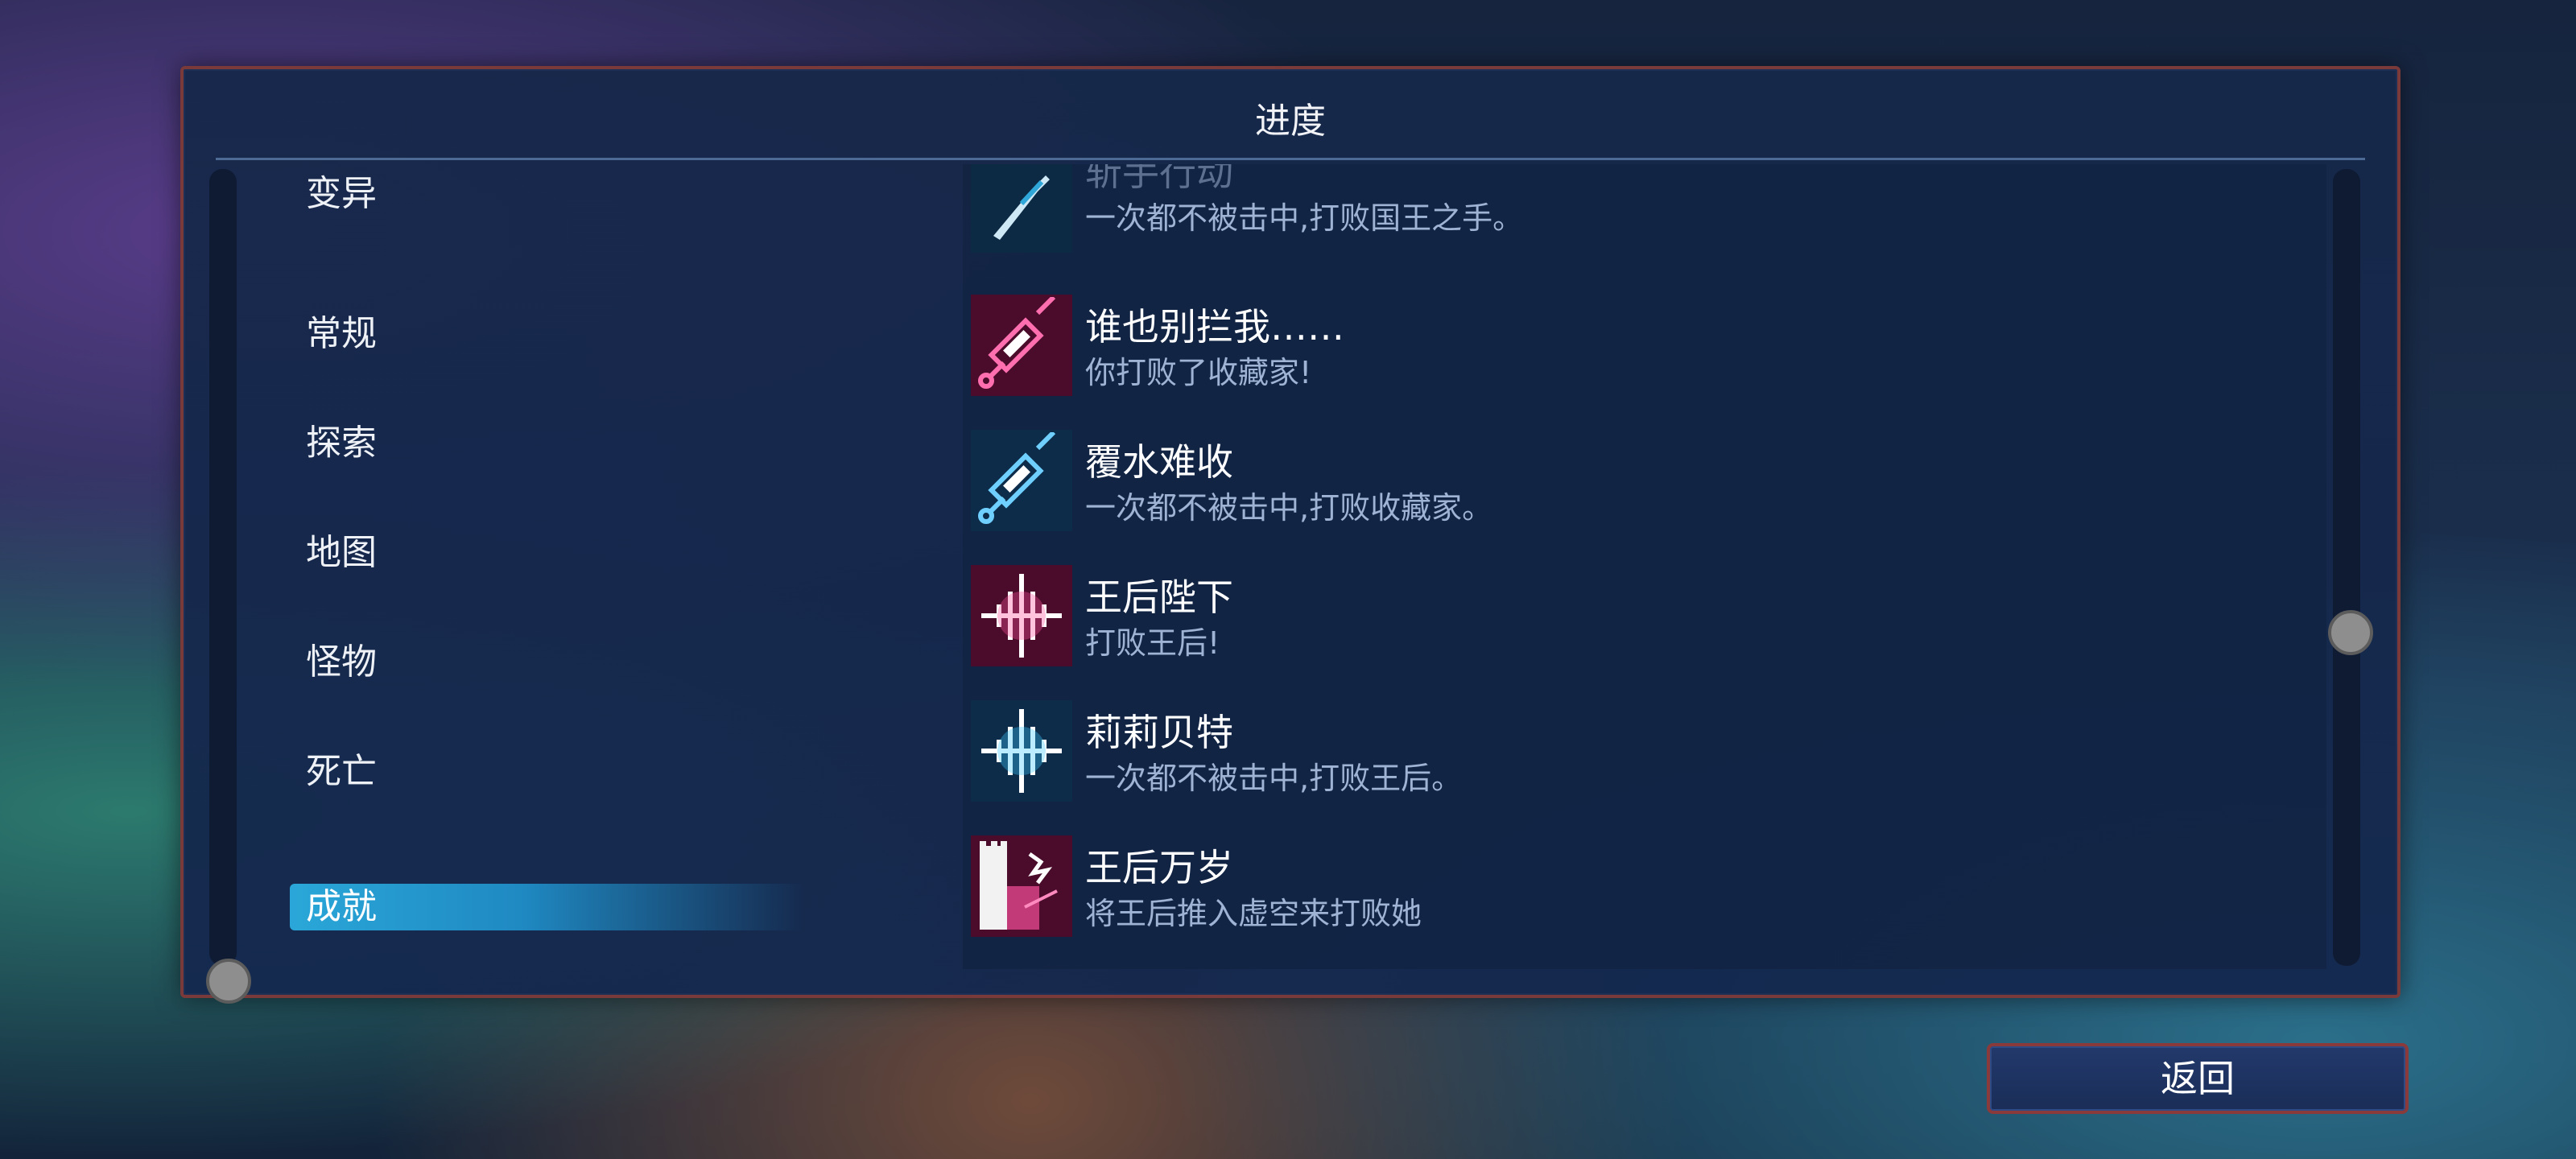 The image size is (2576, 1159). I want to click on achievement-desc: 将王后推入虚空来打败她, so click(1253, 913).